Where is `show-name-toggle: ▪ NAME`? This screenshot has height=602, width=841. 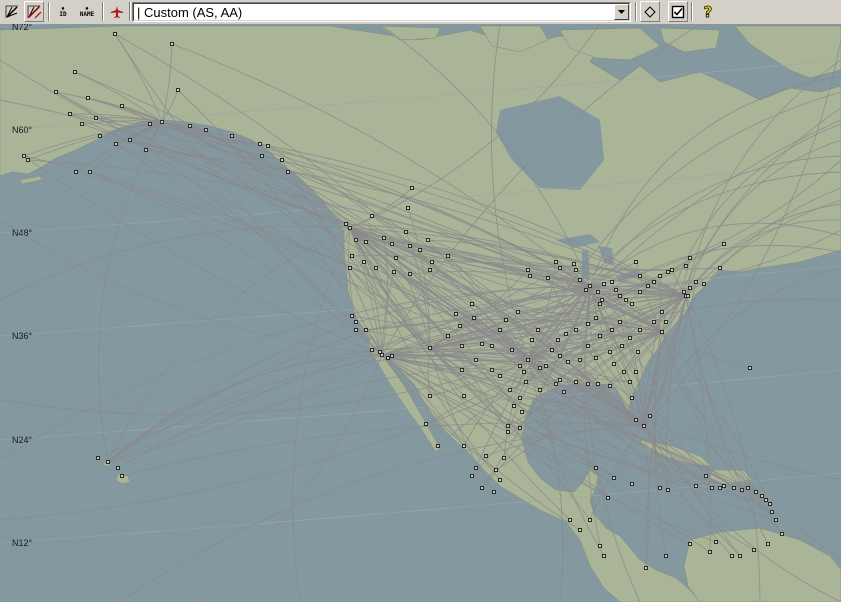
show-name-toggle: ▪ NAME is located at coordinates (87, 11).